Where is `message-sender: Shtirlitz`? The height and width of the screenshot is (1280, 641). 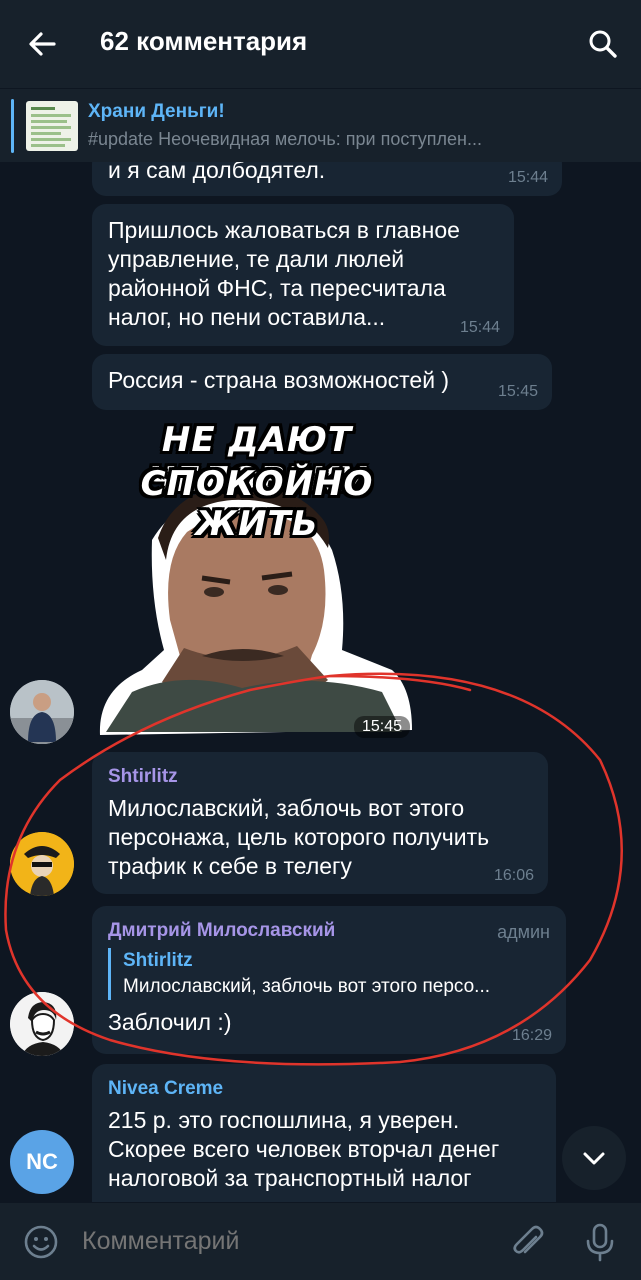
message-sender: Shtirlitz is located at coordinates (320, 777).